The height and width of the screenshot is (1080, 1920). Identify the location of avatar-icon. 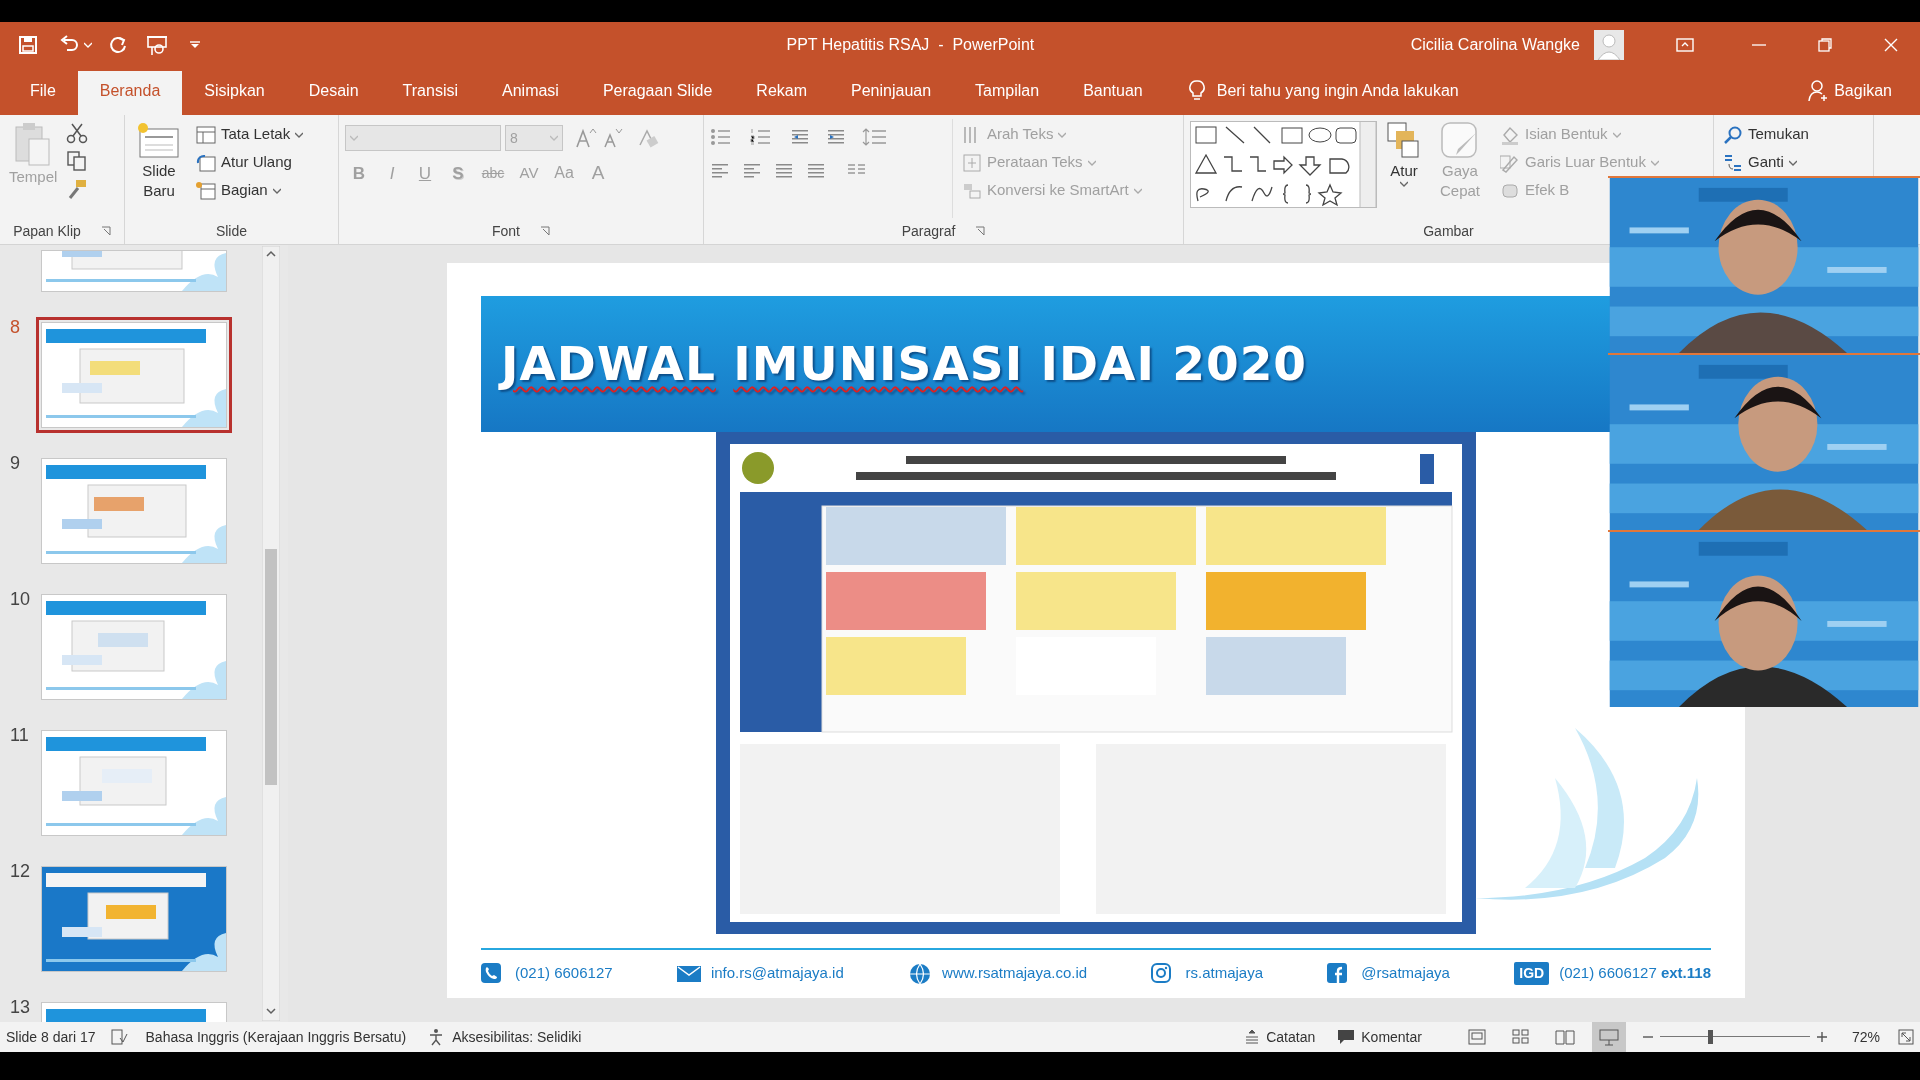
(1609, 45).